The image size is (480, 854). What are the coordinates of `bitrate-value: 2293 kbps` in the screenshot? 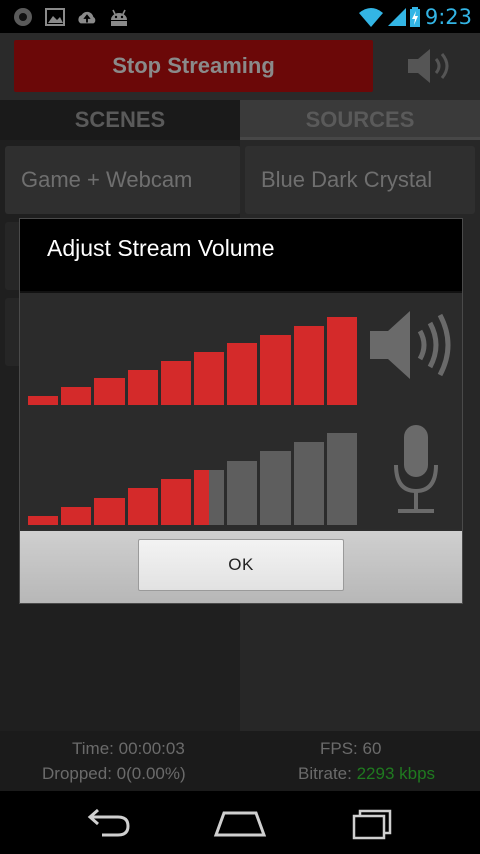 It's located at (396, 773).